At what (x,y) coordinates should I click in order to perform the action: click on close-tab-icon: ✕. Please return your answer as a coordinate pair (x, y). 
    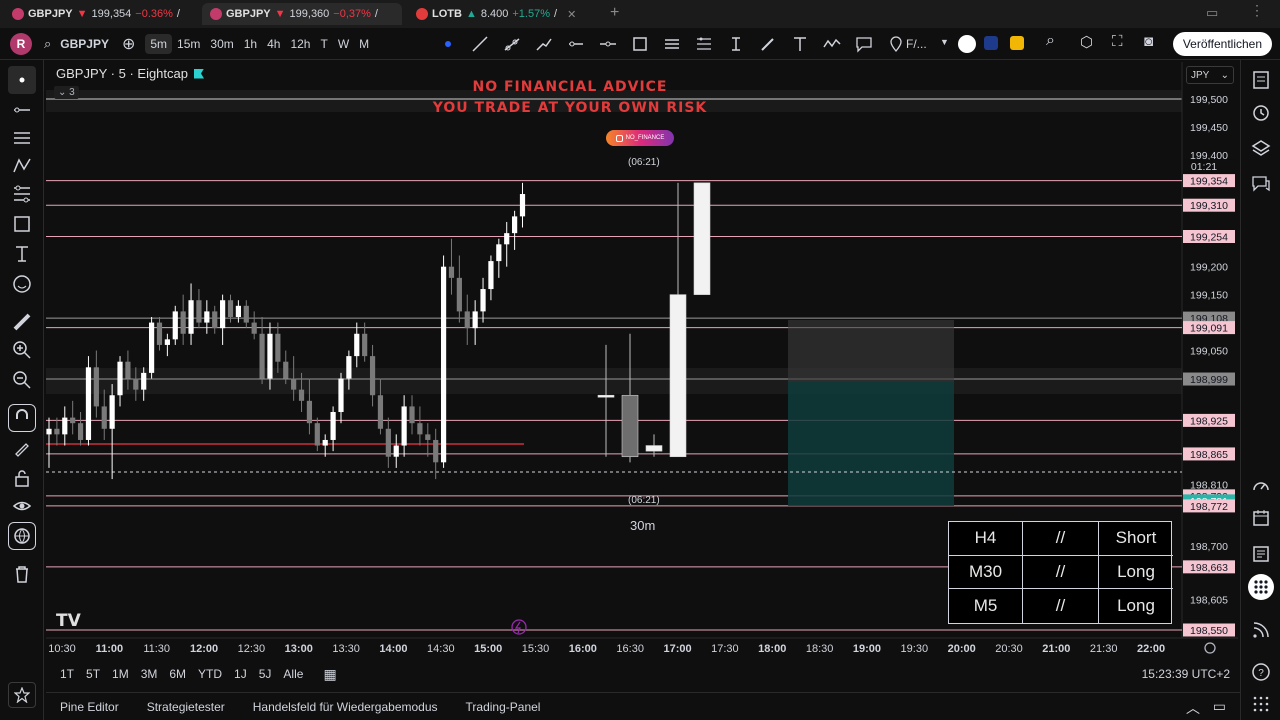
    Looking at the image, I should click on (571, 14).